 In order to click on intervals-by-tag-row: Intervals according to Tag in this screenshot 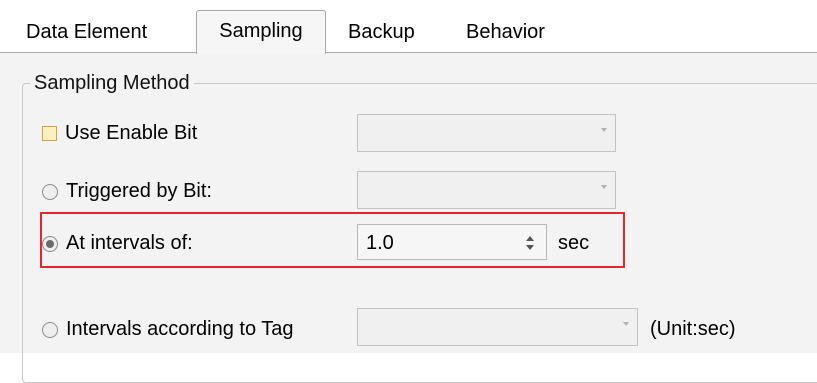, I will do `click(168, 329)`.